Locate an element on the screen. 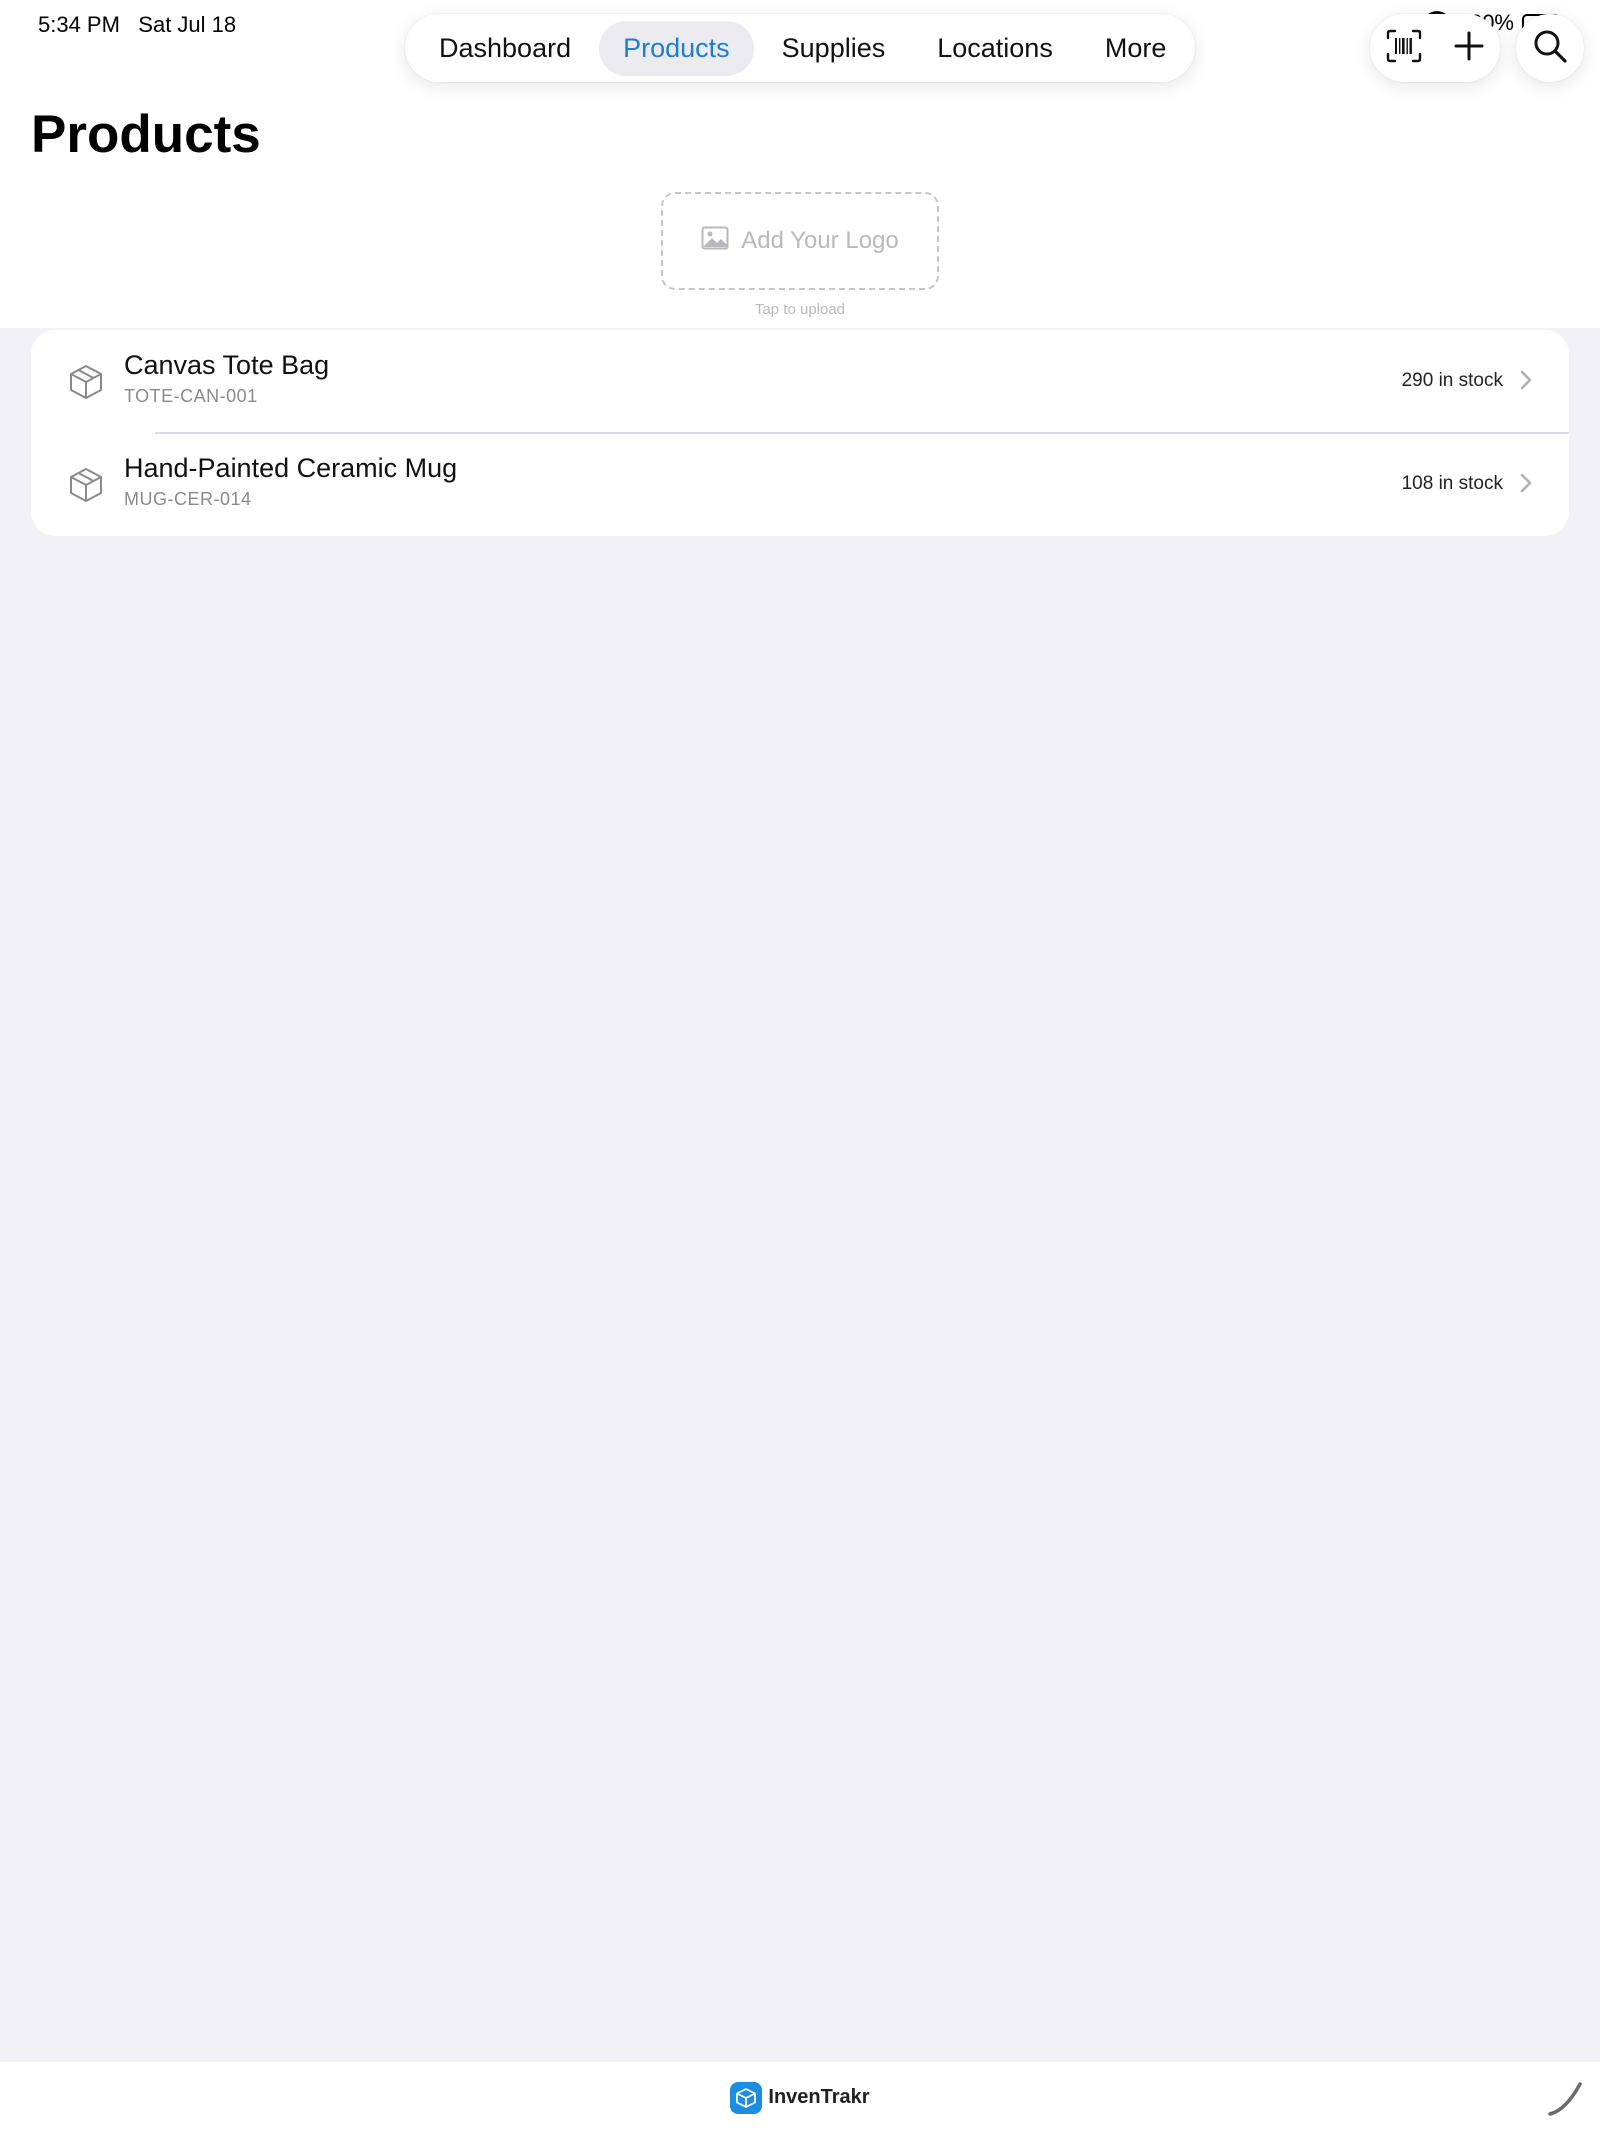  product-stock: 290 in stock is located at coordinates (1452, 380).